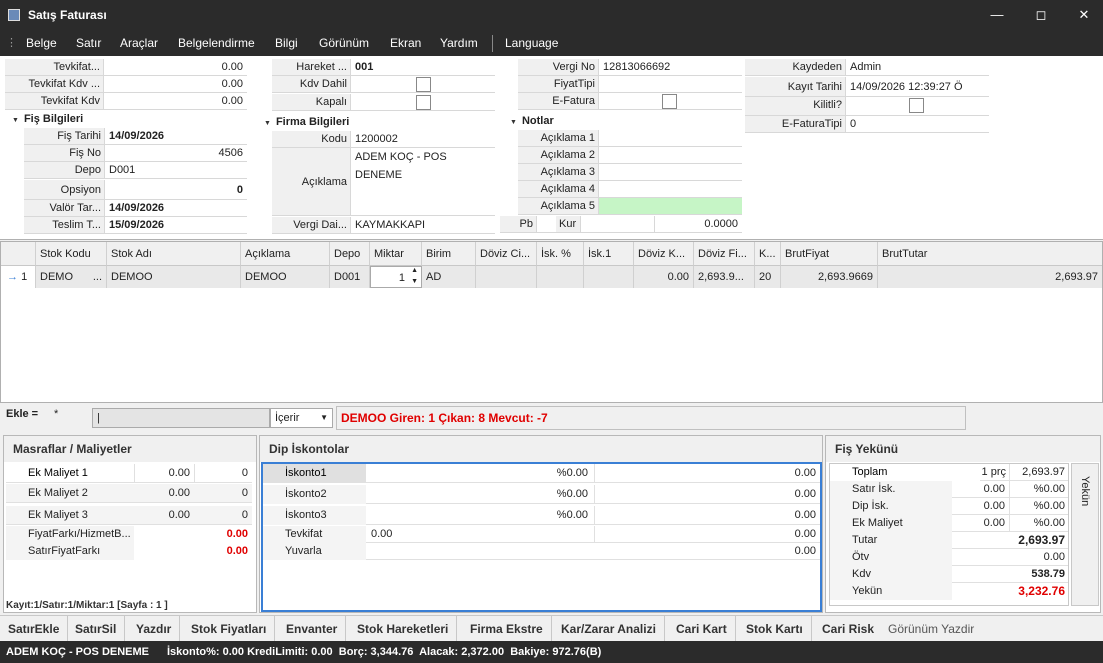 Image resolution: width=1103 pixels, height=663 pixels. I want to click on menu-gorunum: Görünüm, so click(344, 43).